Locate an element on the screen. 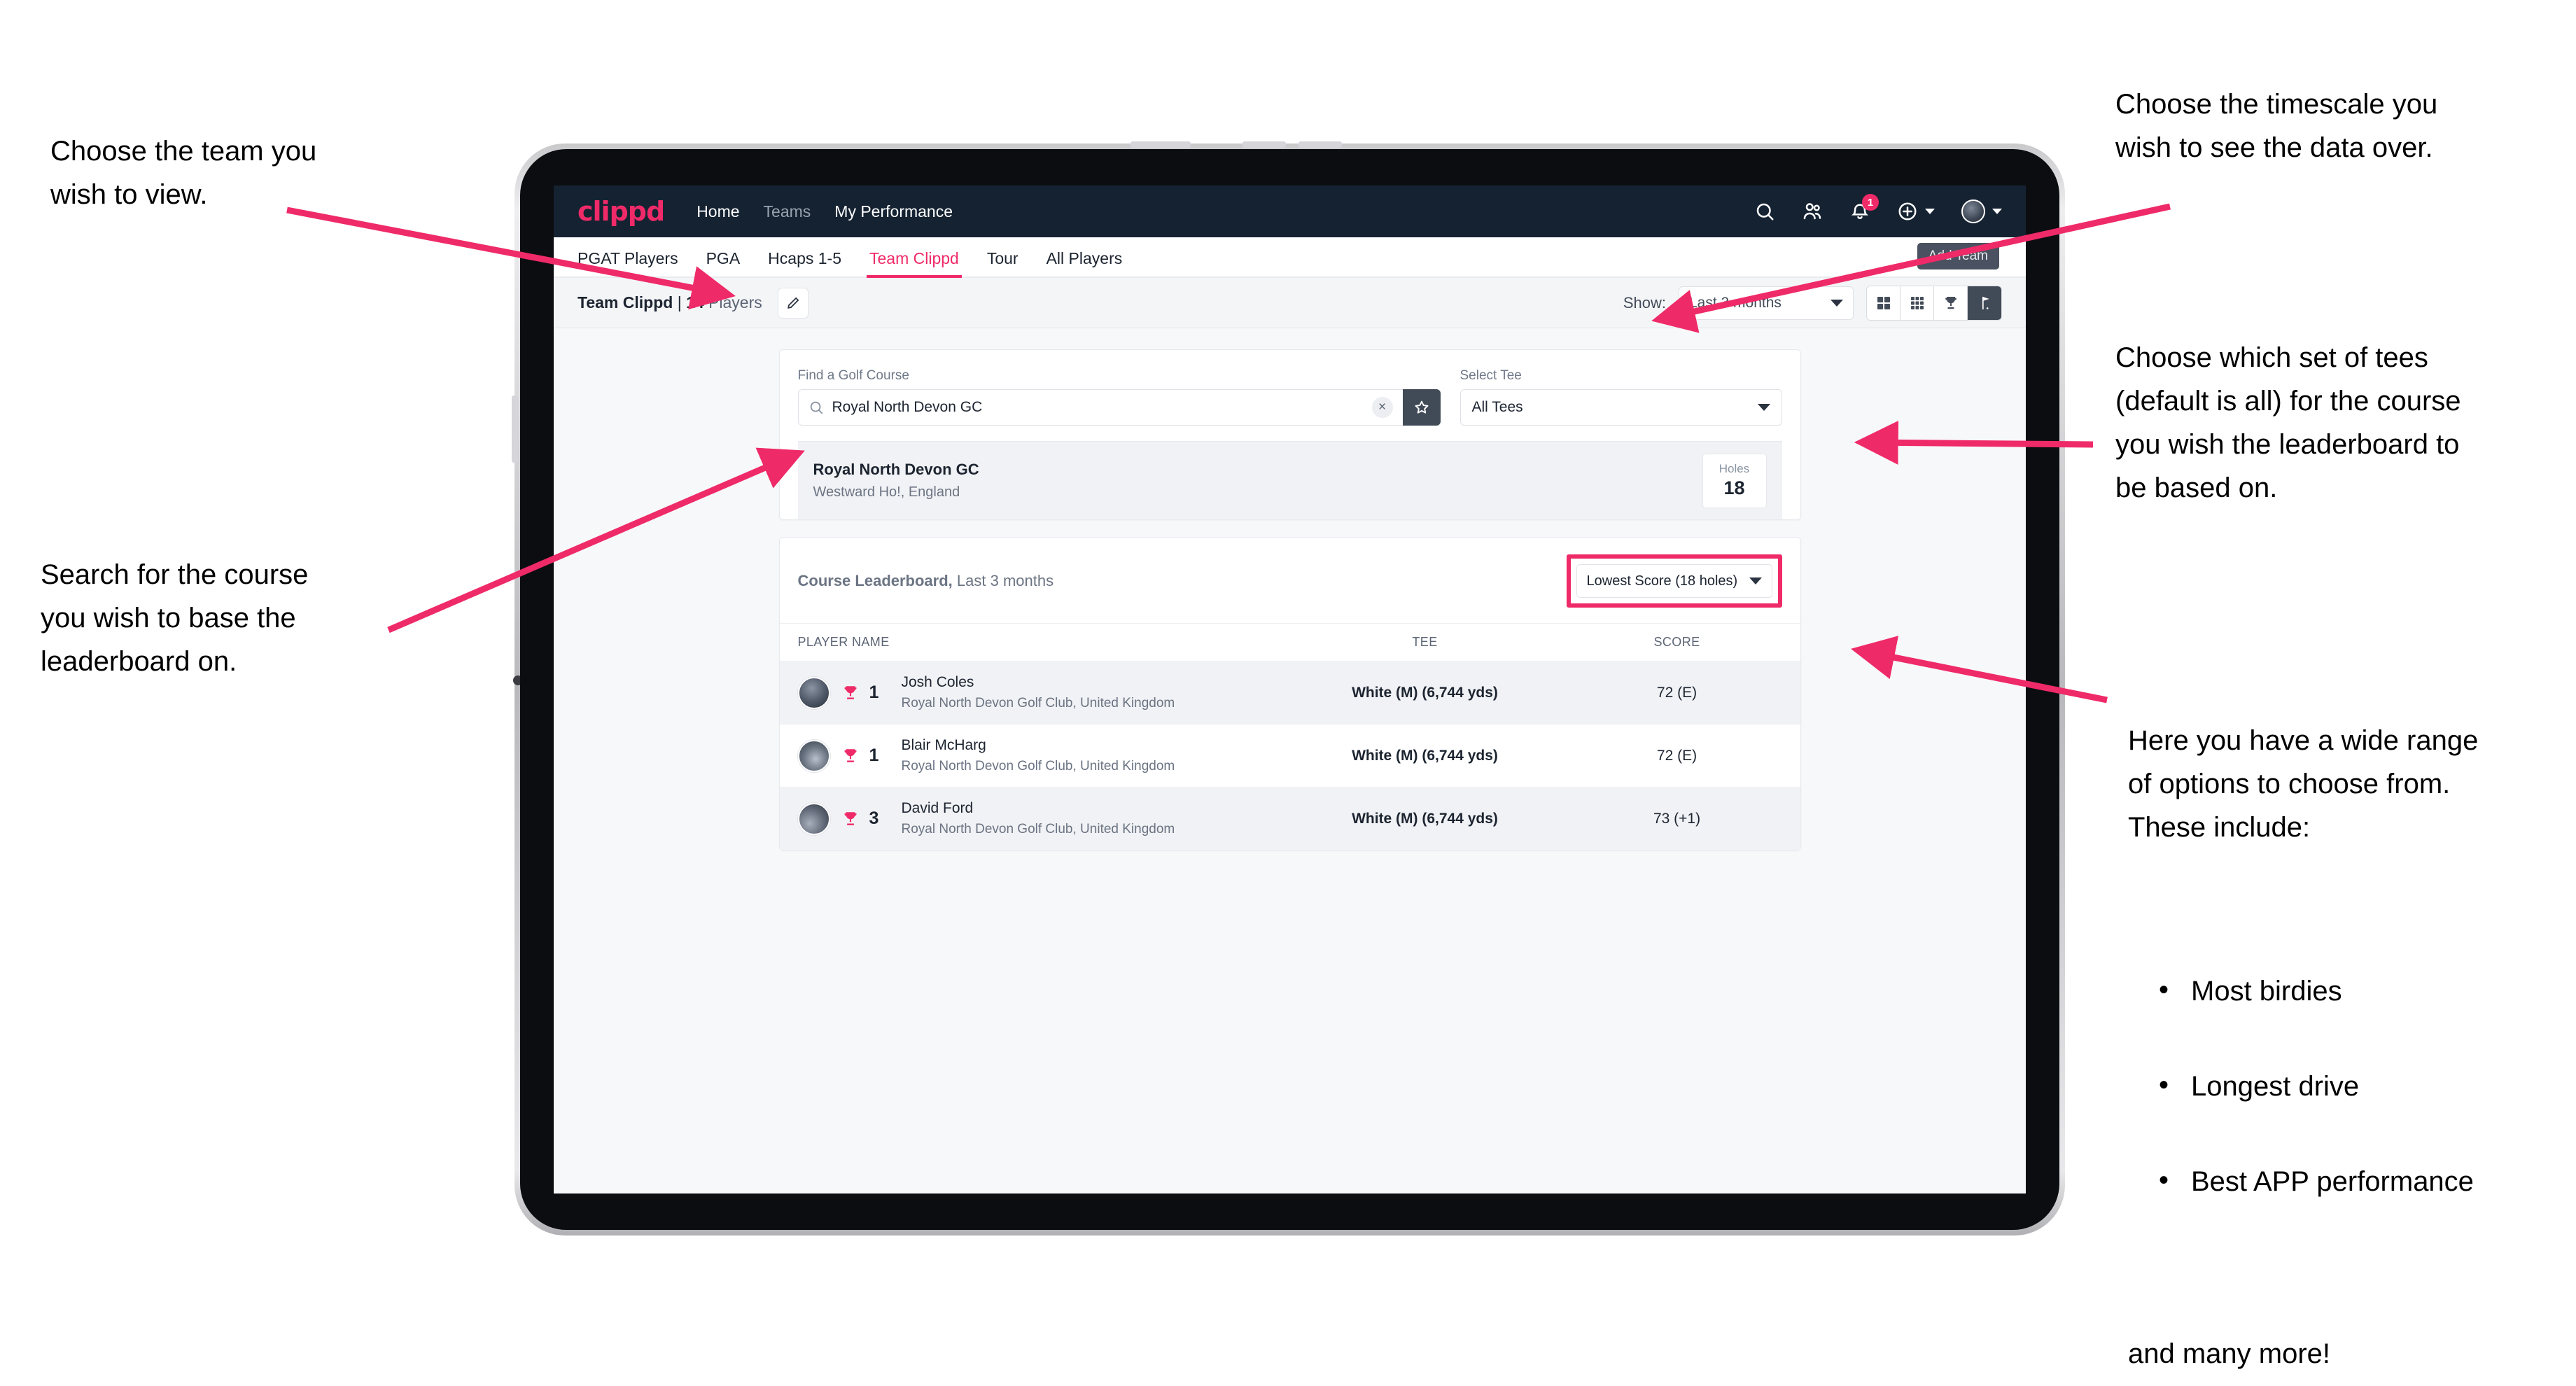 The width and height of the screenshot is (2576, 1386). list-item: Longest drive is located at coordinates (2367, 1085).